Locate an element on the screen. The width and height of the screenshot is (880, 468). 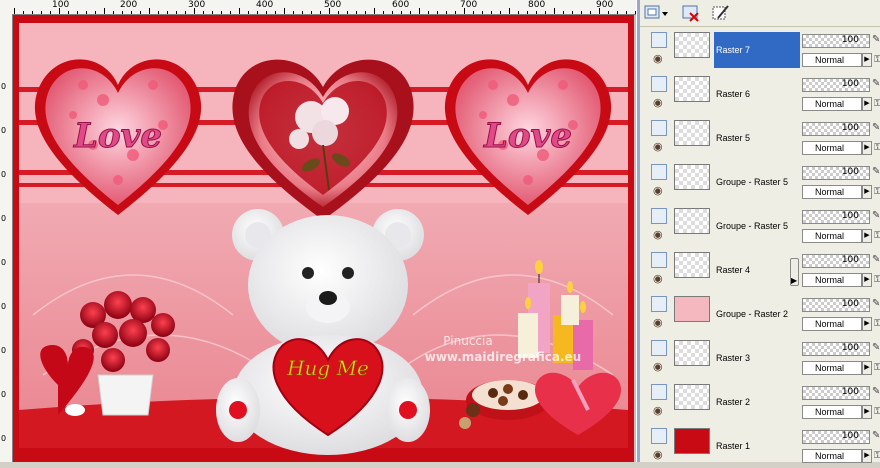
layer-name: Raster 5 is located at coordinates (757, 138).